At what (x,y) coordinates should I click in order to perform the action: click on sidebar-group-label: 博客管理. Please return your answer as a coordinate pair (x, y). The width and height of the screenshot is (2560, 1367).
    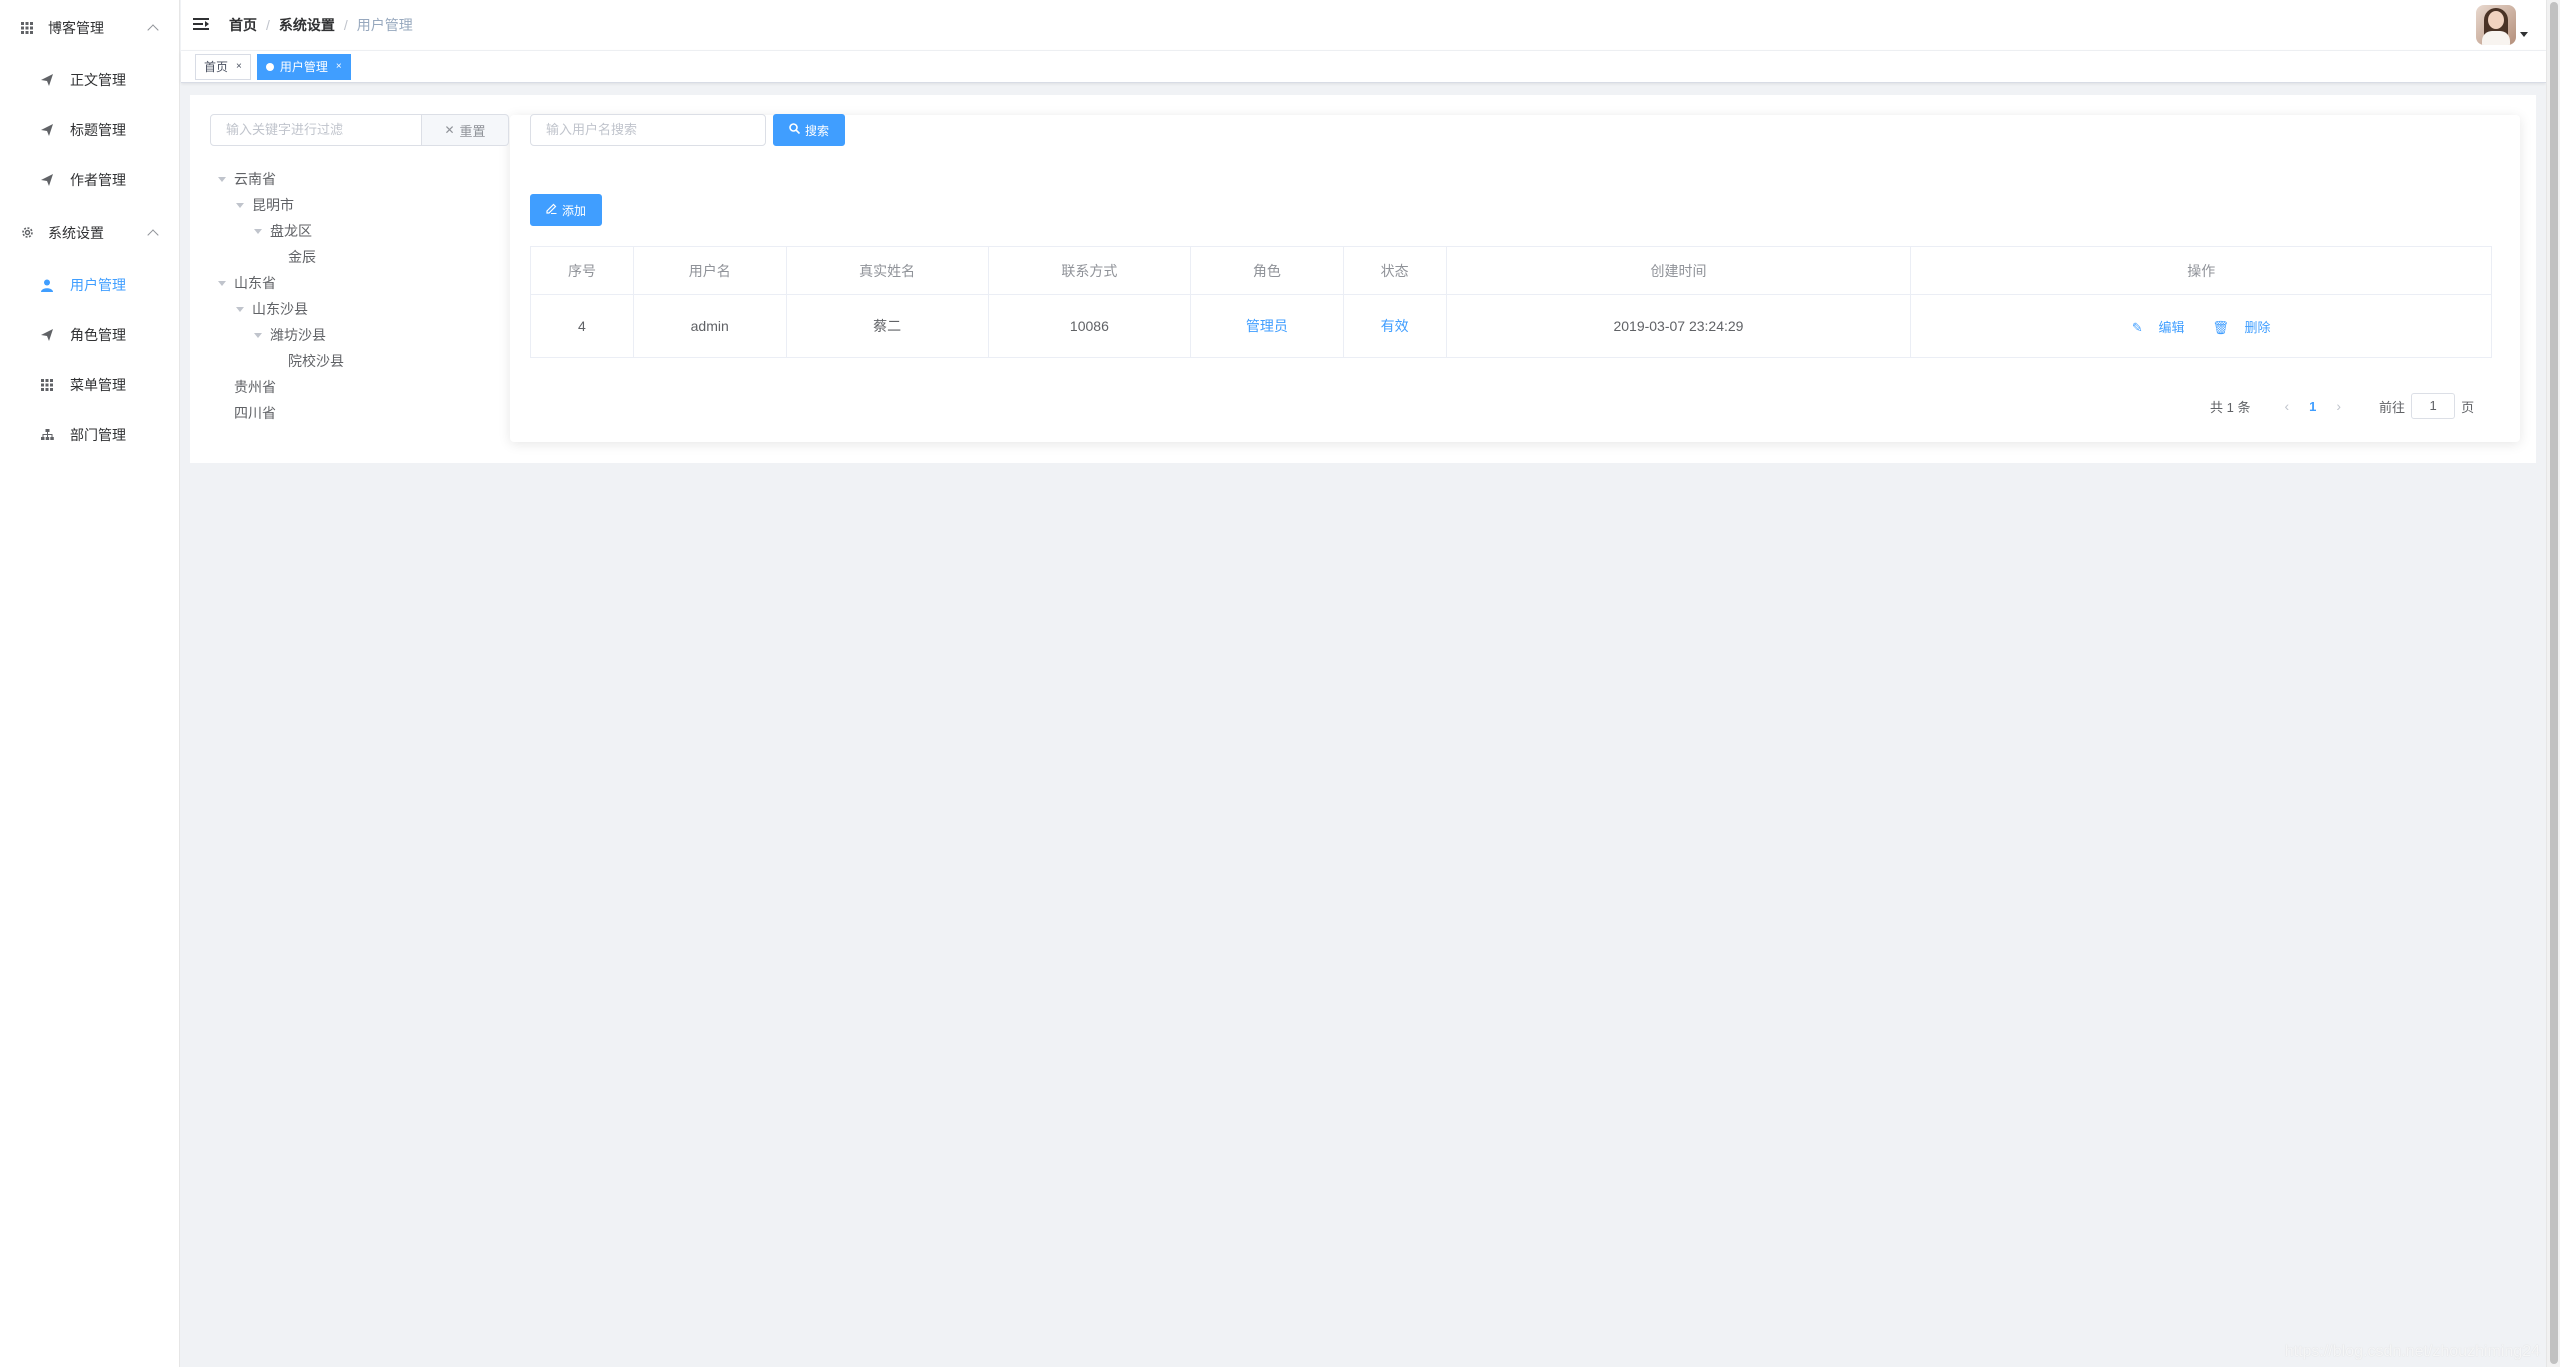
    Looking at the image, I should click on (76, 27).